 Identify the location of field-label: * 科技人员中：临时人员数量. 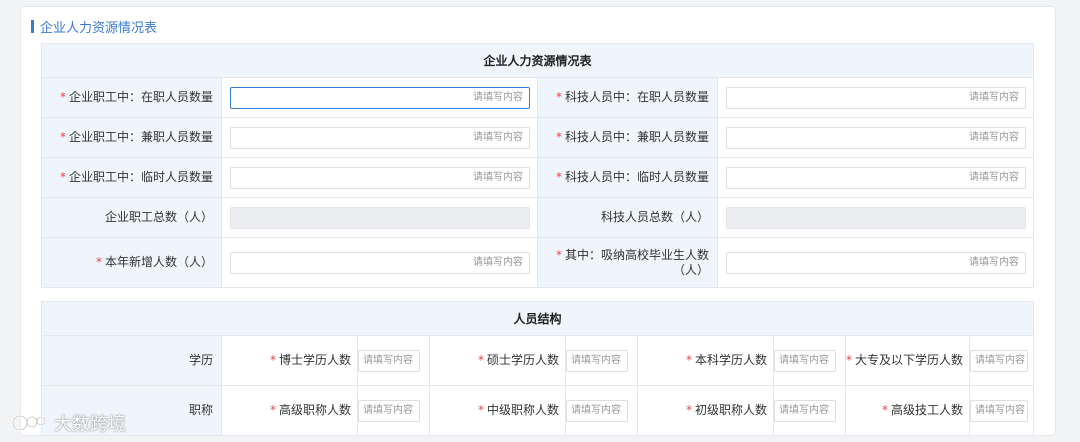
(627, 177).